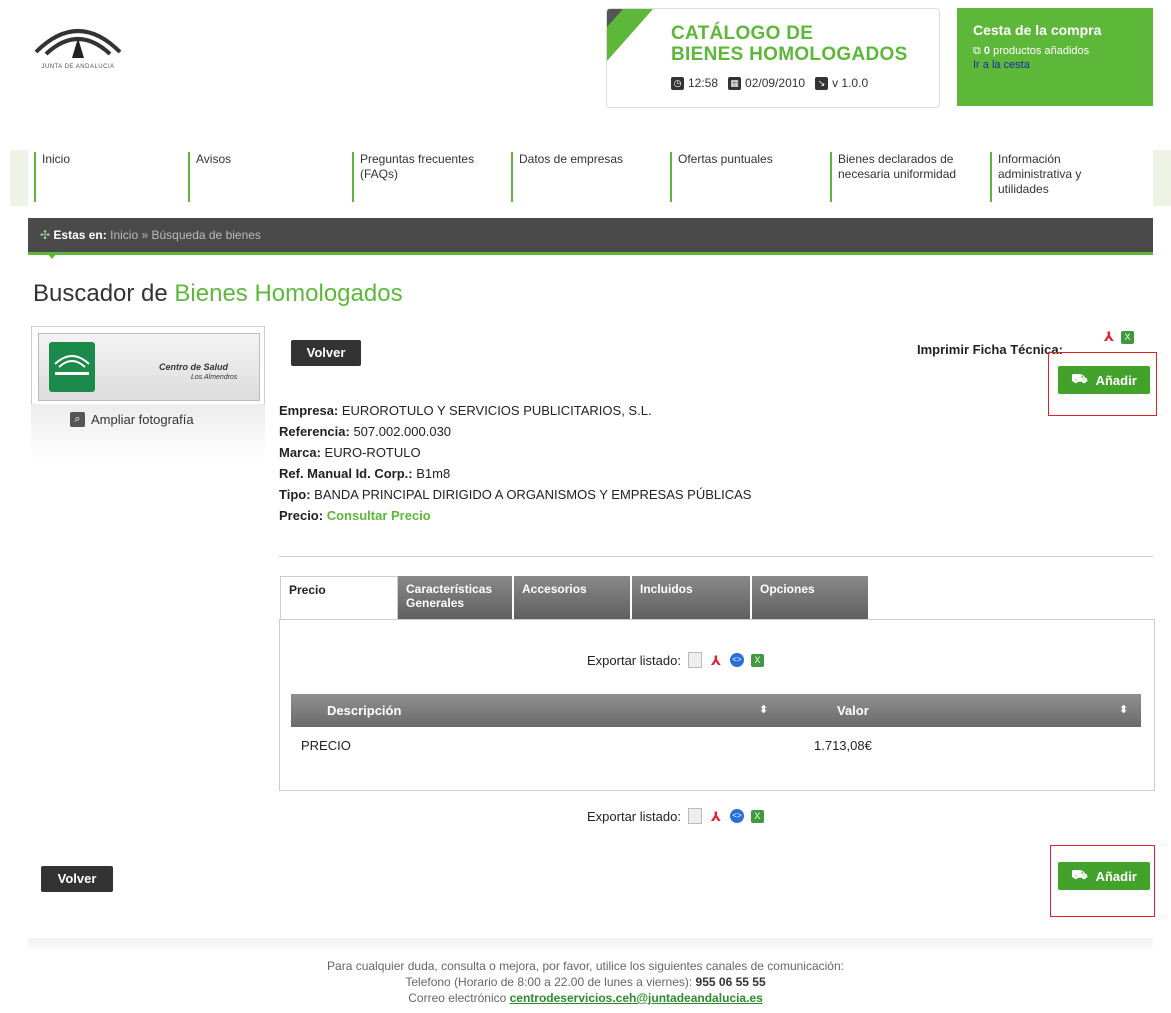 The width and height of the screenshot is (1171, 1013). What do you see at coordinates (735, 83) in the screenshot?
I see `calendar-icon: ▦` at bounding box center [735, 83].